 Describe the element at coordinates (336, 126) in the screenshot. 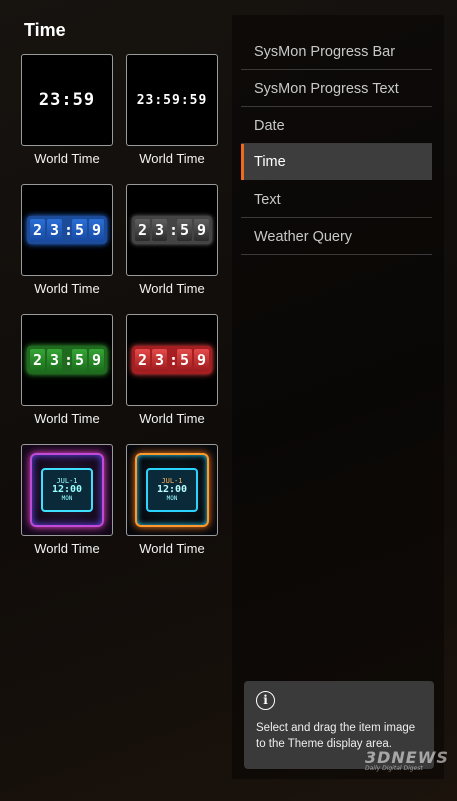

I see `menu-item-date: Date` at that location.